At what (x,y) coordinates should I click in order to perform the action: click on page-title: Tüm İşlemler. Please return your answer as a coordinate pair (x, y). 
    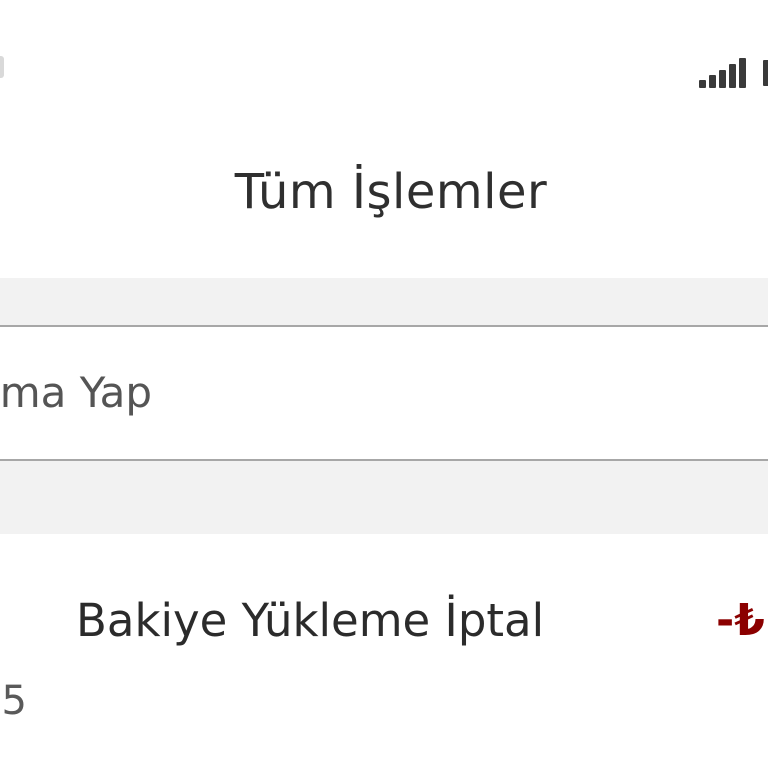
    Looking at the image, I should click on (391, 192).